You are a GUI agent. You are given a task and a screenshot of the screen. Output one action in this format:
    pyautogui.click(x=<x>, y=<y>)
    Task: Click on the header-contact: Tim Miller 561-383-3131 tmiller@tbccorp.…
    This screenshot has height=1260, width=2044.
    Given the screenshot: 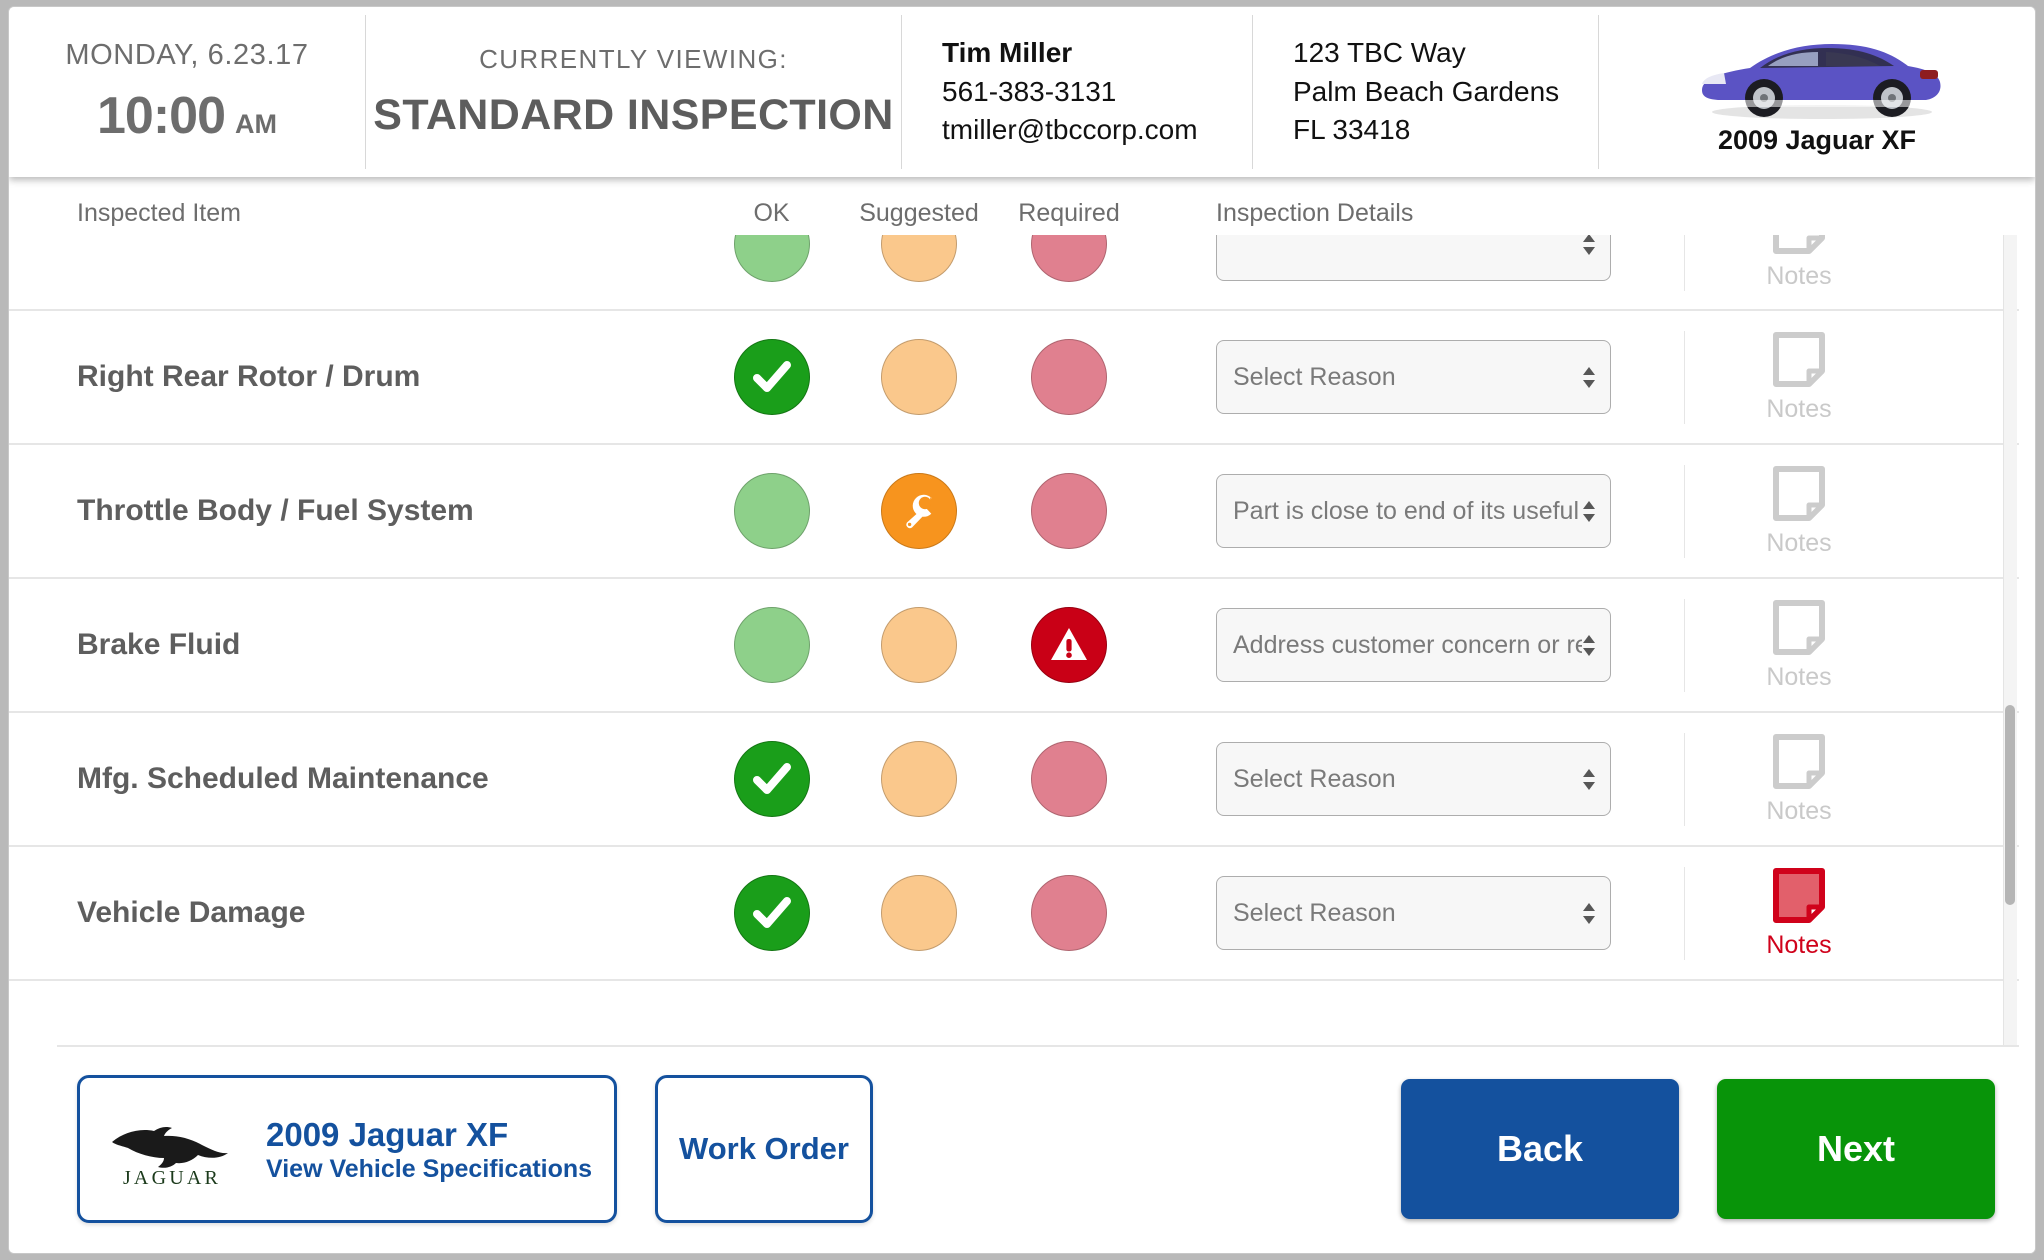 What is the action you would take?
    pyautogui.click(x=1077, y=92)
    